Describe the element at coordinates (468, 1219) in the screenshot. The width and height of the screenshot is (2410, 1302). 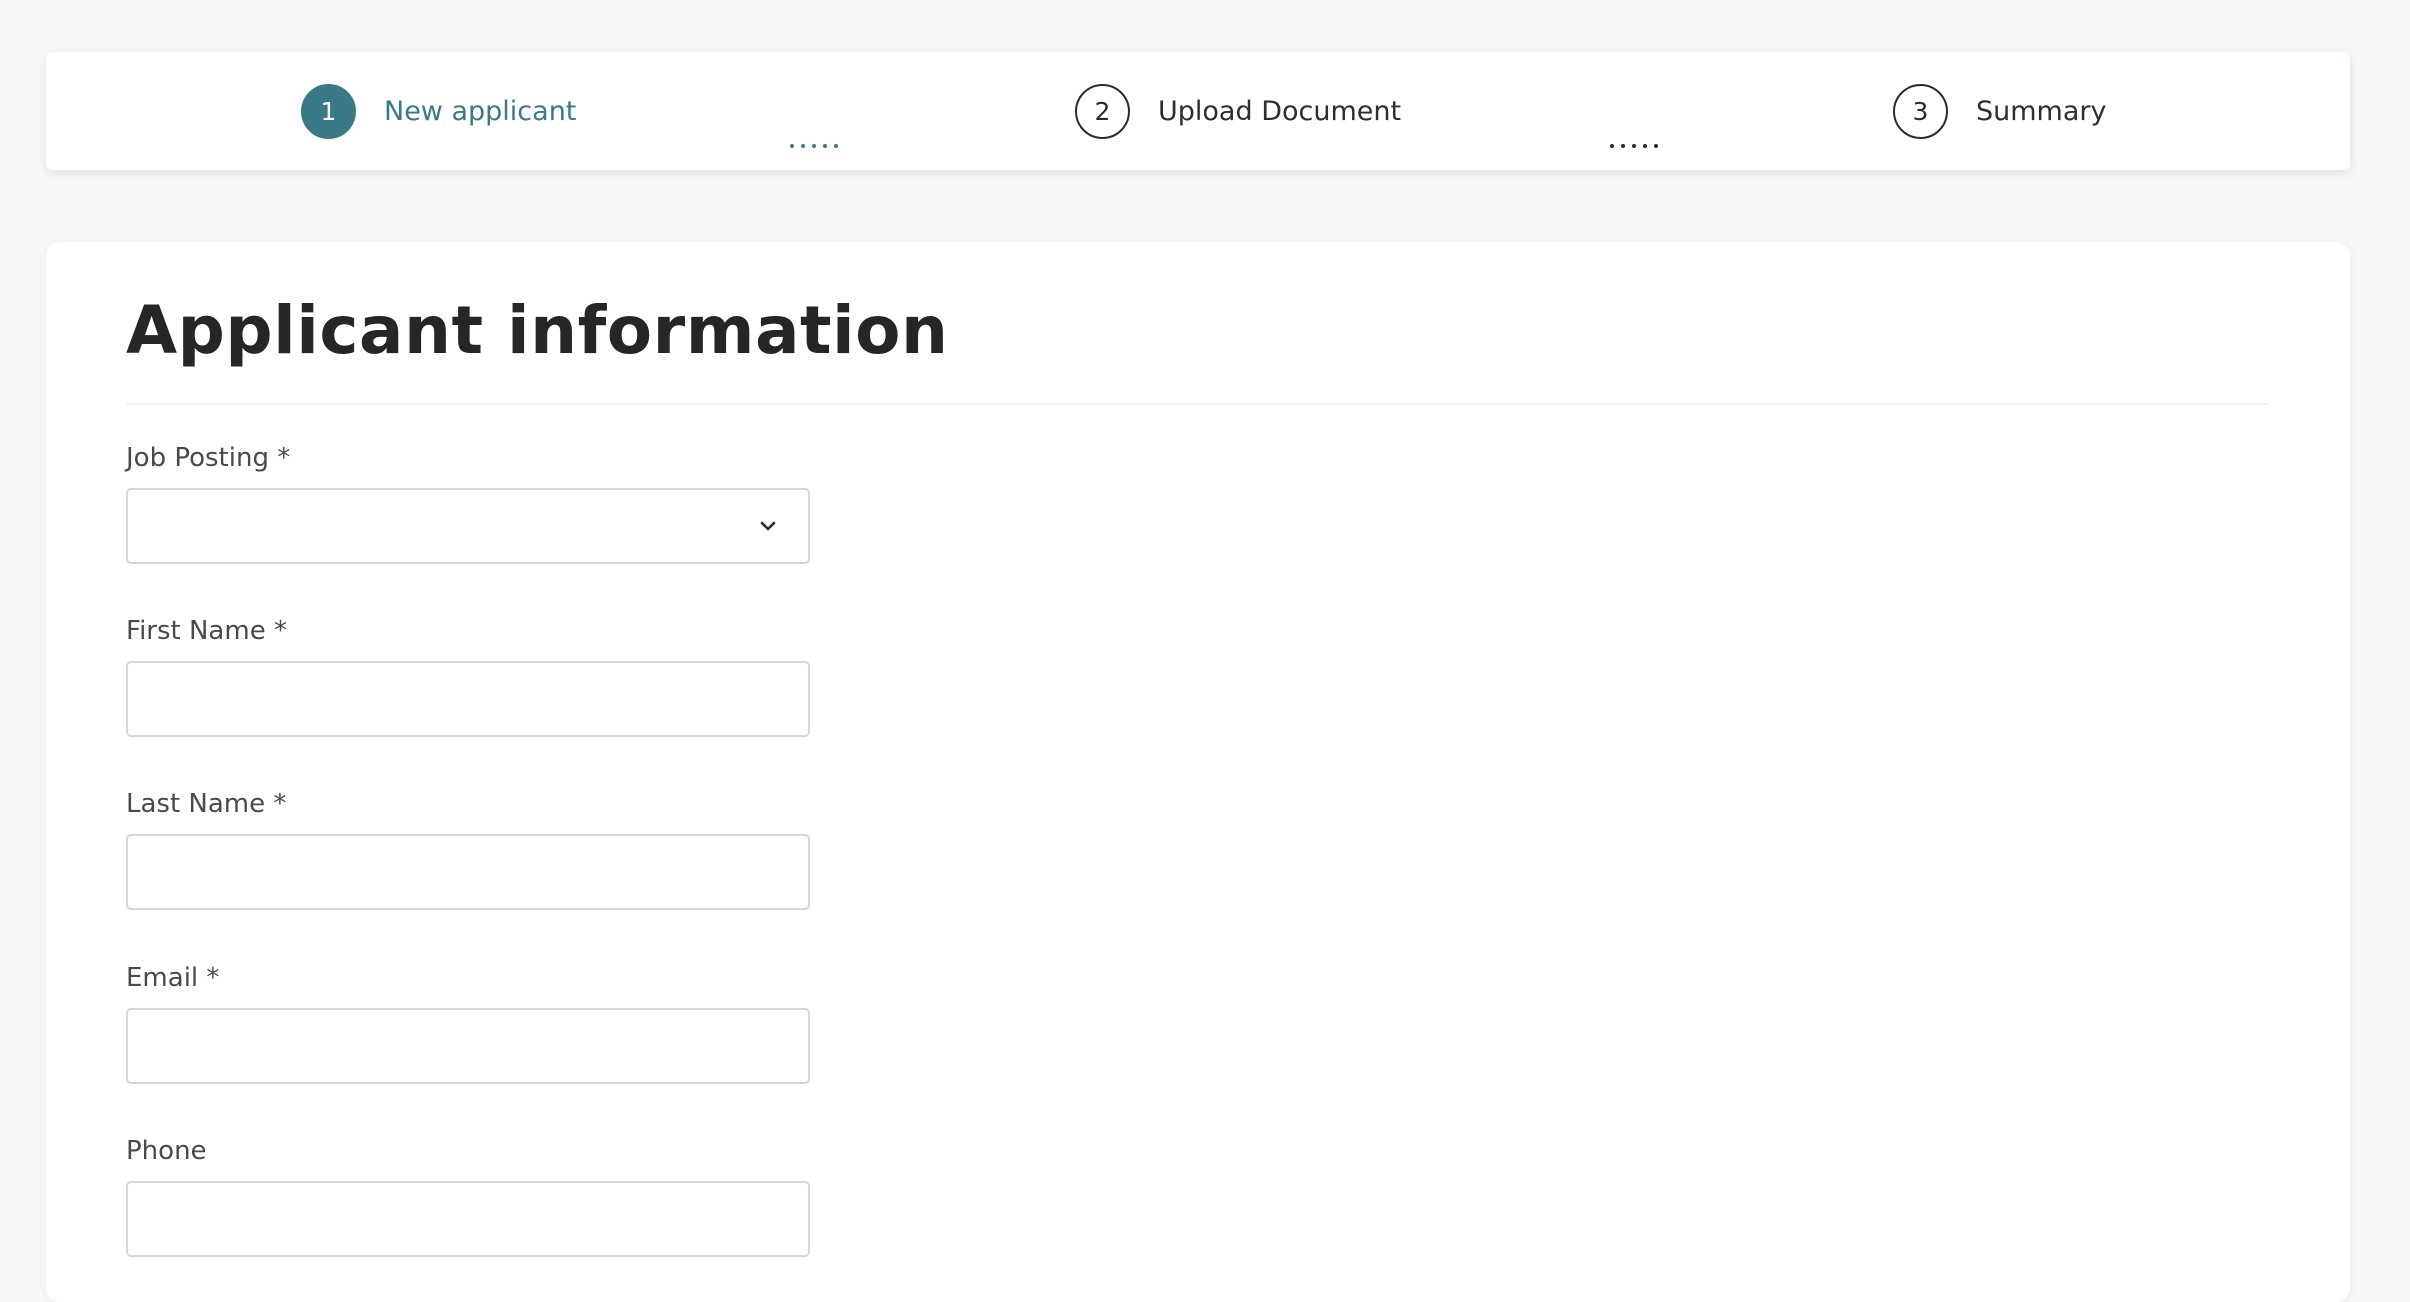
I see `phone-input` at that location.